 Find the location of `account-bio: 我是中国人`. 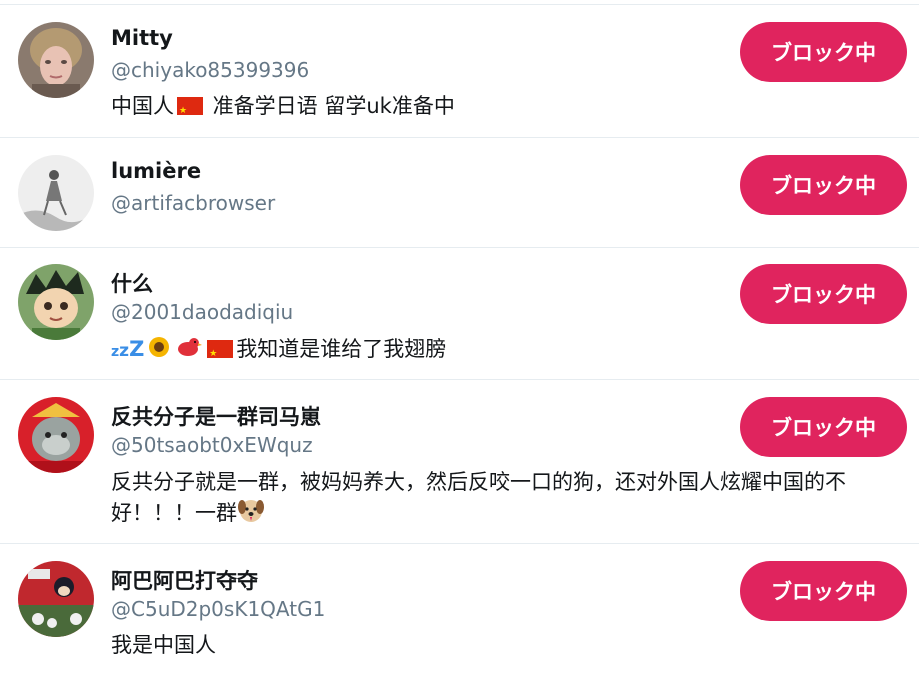

account-bio: 我是中国人 is located at coordinates (511, 645).